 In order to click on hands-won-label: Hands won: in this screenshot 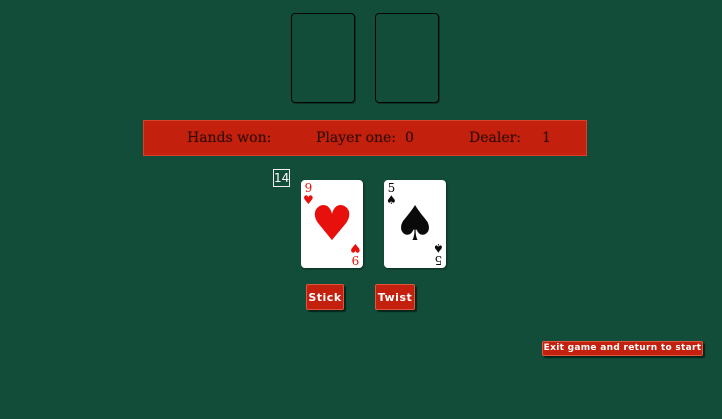, I will do `click(229, 138)`.